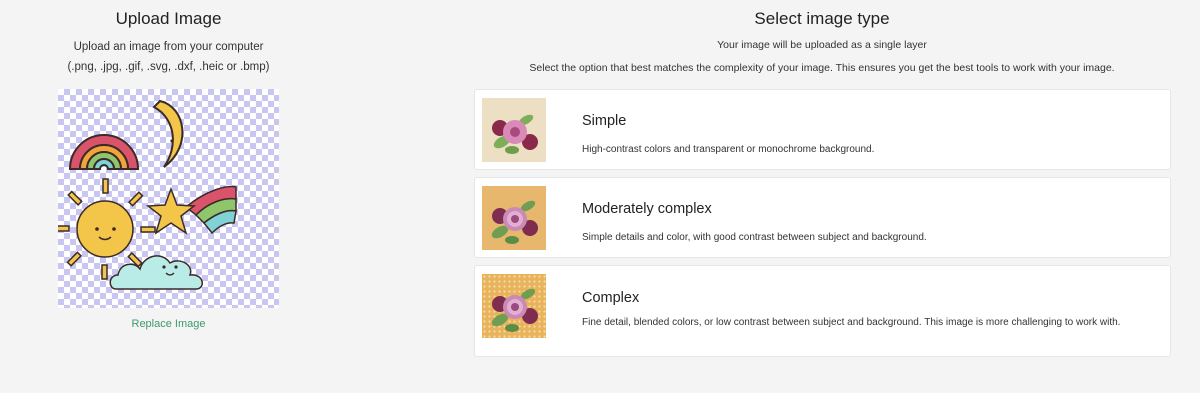 This screenshot has width=1200, height=393. I want to click on simple-thumbnail, so click(514, 130).